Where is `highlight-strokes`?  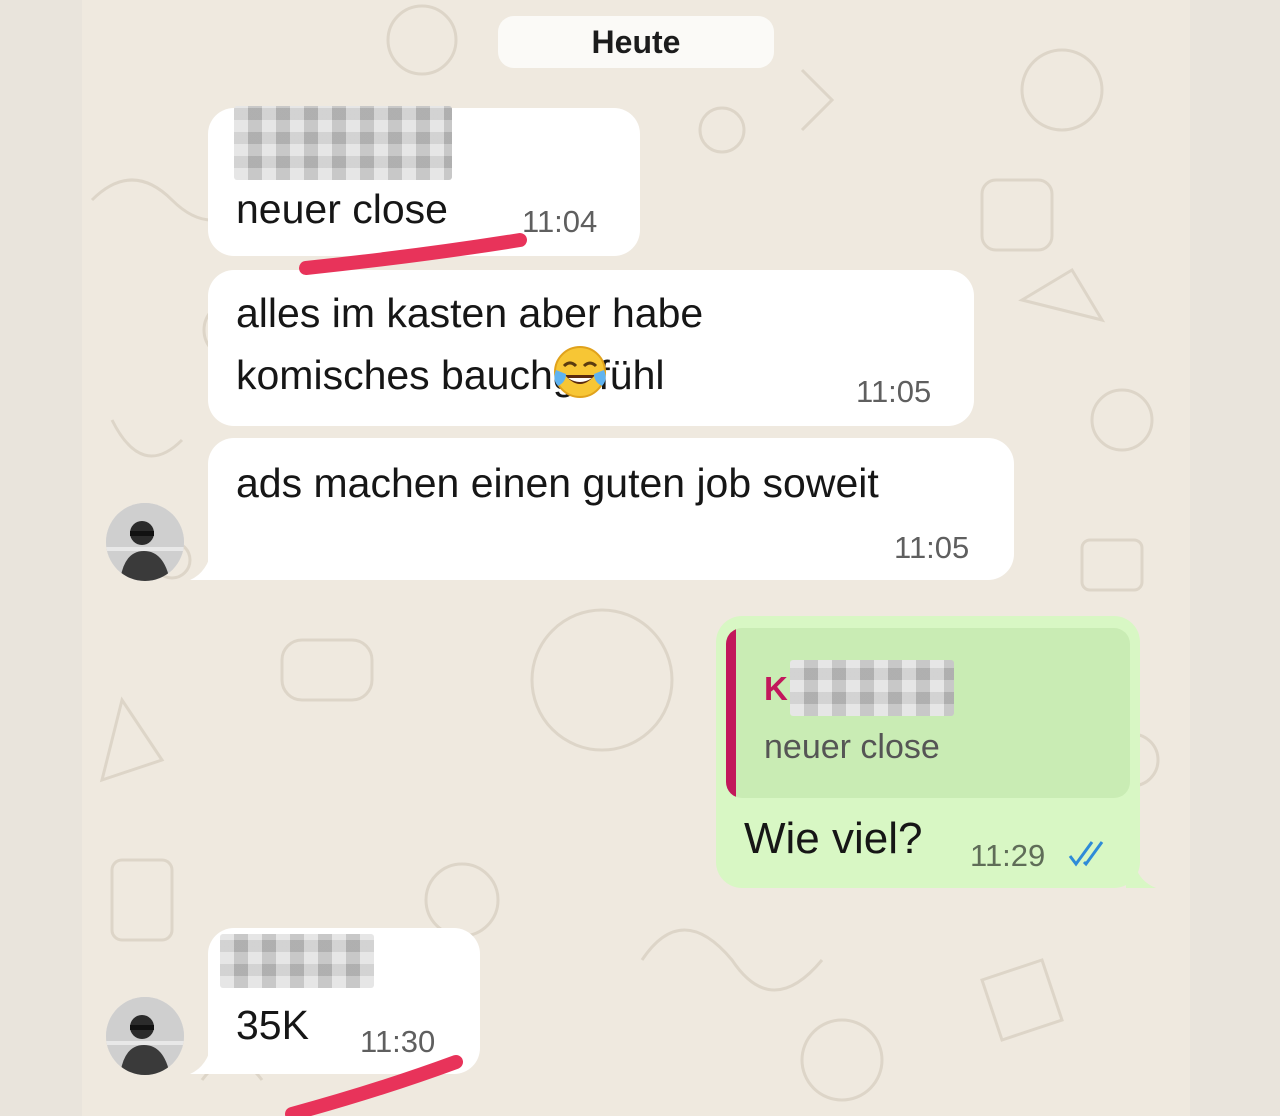
highlight-strokes is located at coordinates (406, 674).